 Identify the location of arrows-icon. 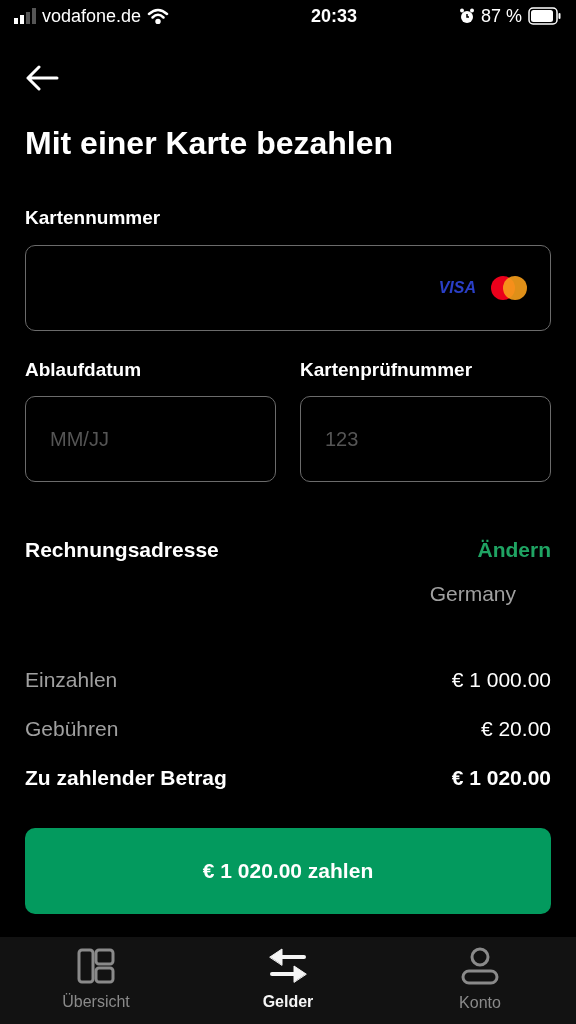
(288, 965).